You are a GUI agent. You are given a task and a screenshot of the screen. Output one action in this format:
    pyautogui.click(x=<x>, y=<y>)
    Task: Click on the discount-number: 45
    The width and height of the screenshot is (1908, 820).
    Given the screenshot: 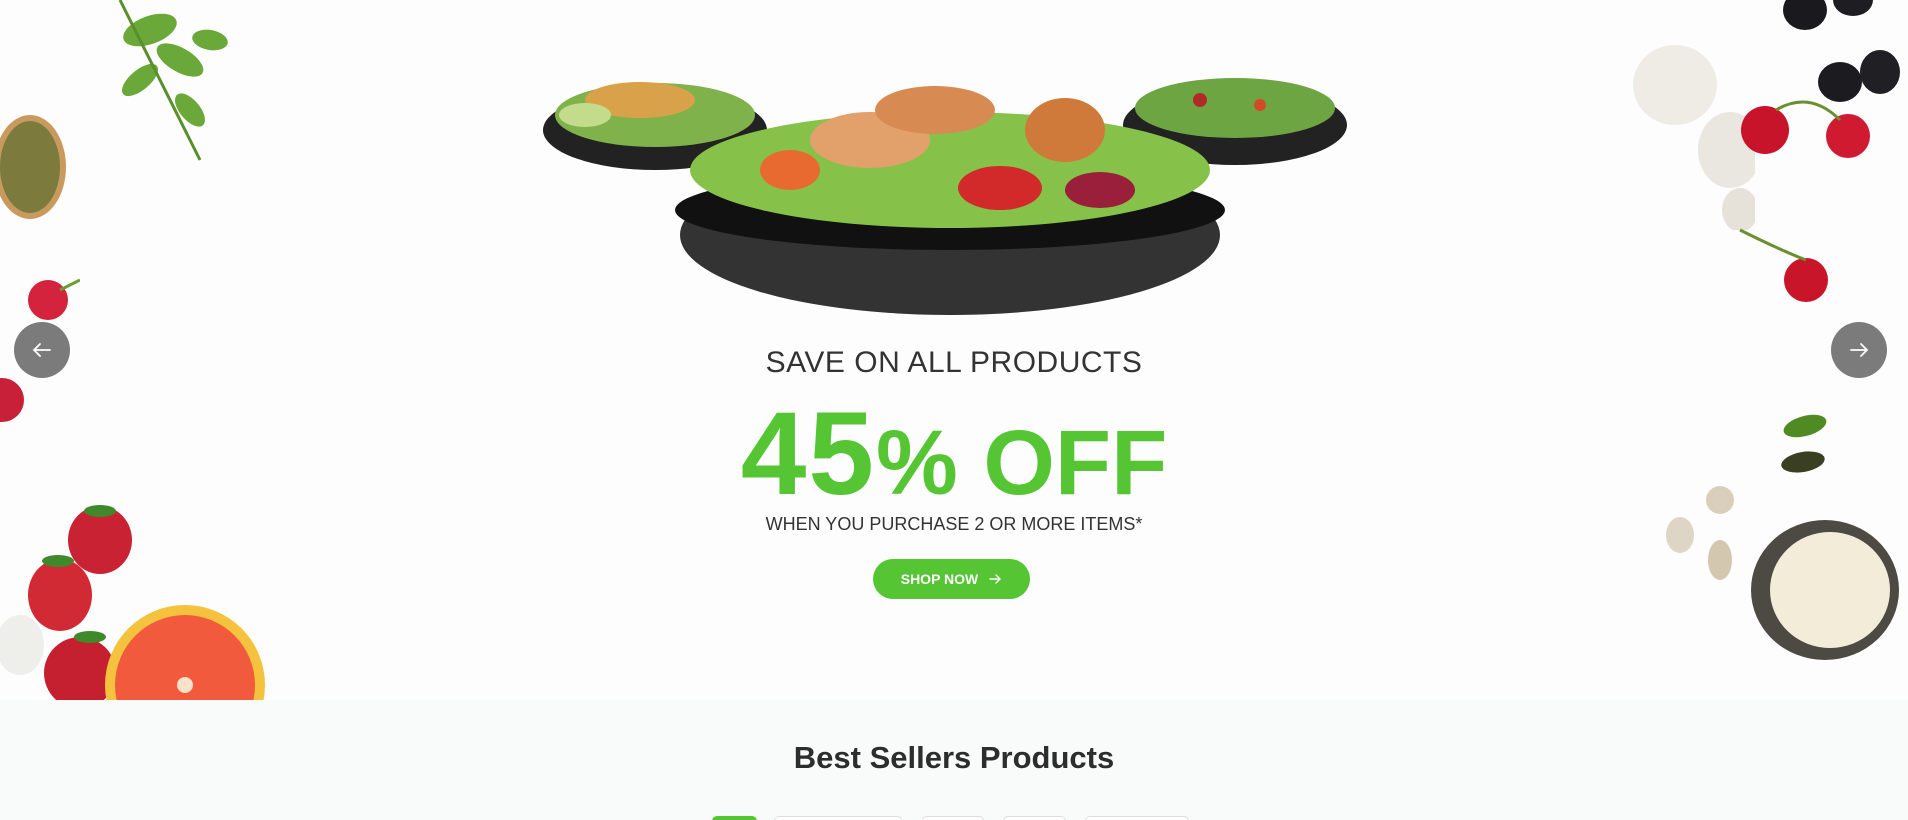 What is the action you would take?
    pyautogui.click(x=808, y=454)
    